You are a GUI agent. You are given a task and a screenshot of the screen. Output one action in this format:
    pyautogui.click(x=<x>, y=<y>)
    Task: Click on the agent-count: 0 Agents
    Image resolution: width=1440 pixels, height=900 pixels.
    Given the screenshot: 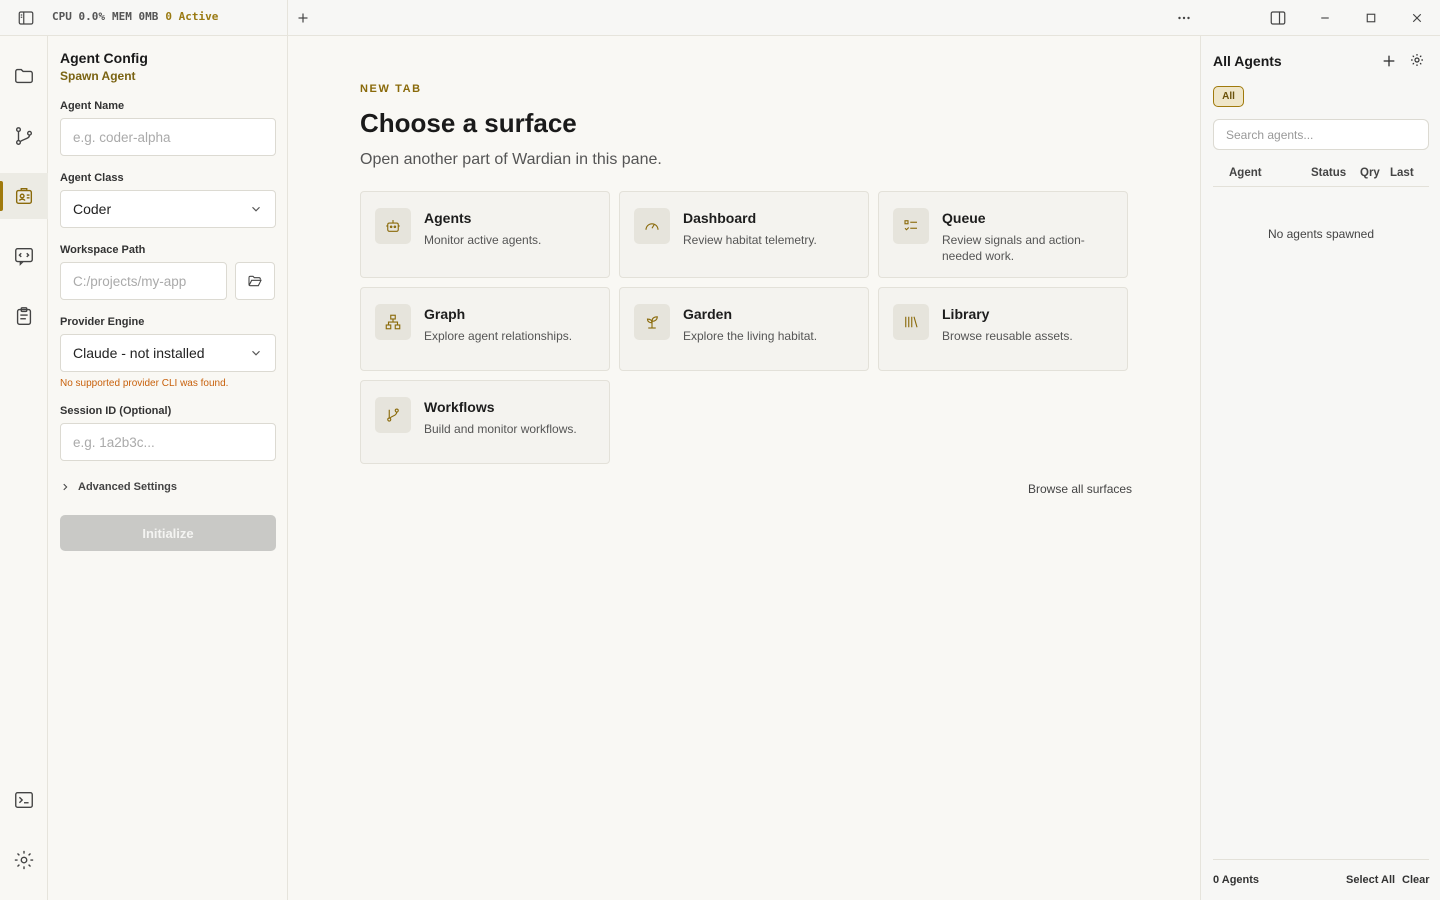 What is the action you would take?
    pyautogui.click(x=1236, y=880)
    